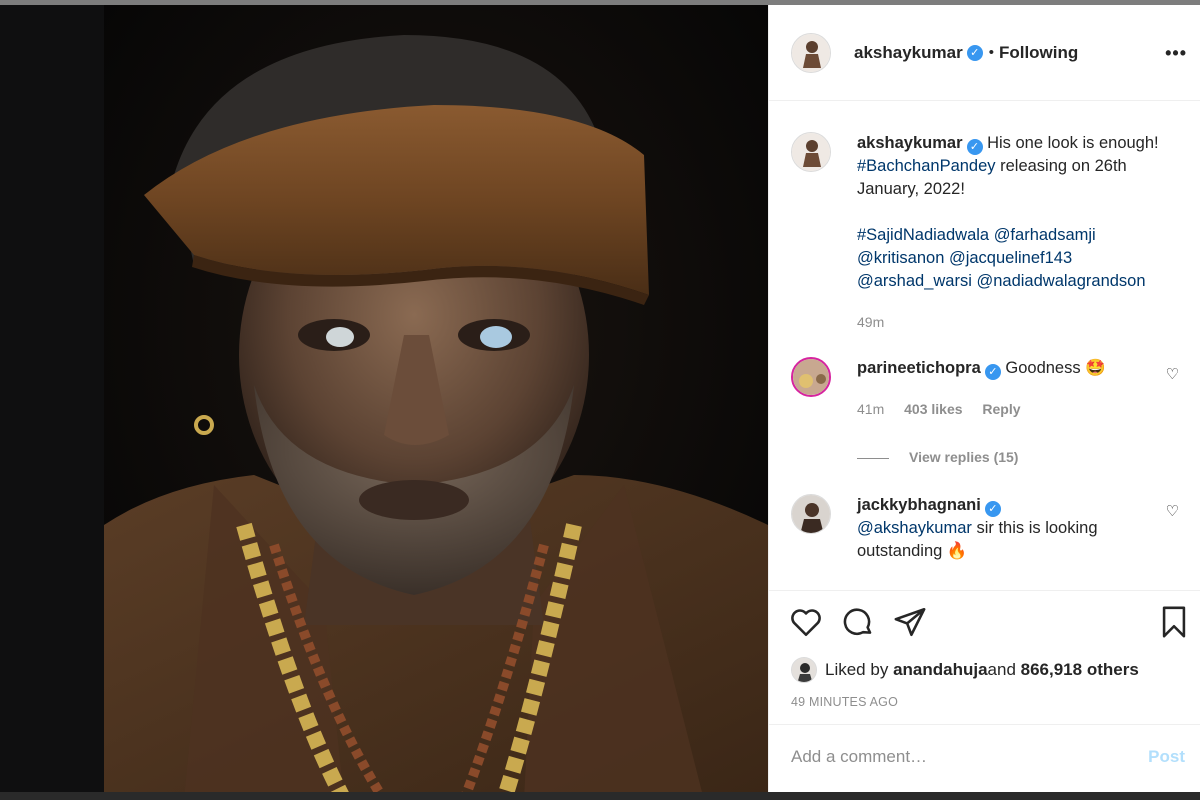 The width and height of the screenshot is (1200, 800). I want to click on backdrop-left, so click(52, 402).